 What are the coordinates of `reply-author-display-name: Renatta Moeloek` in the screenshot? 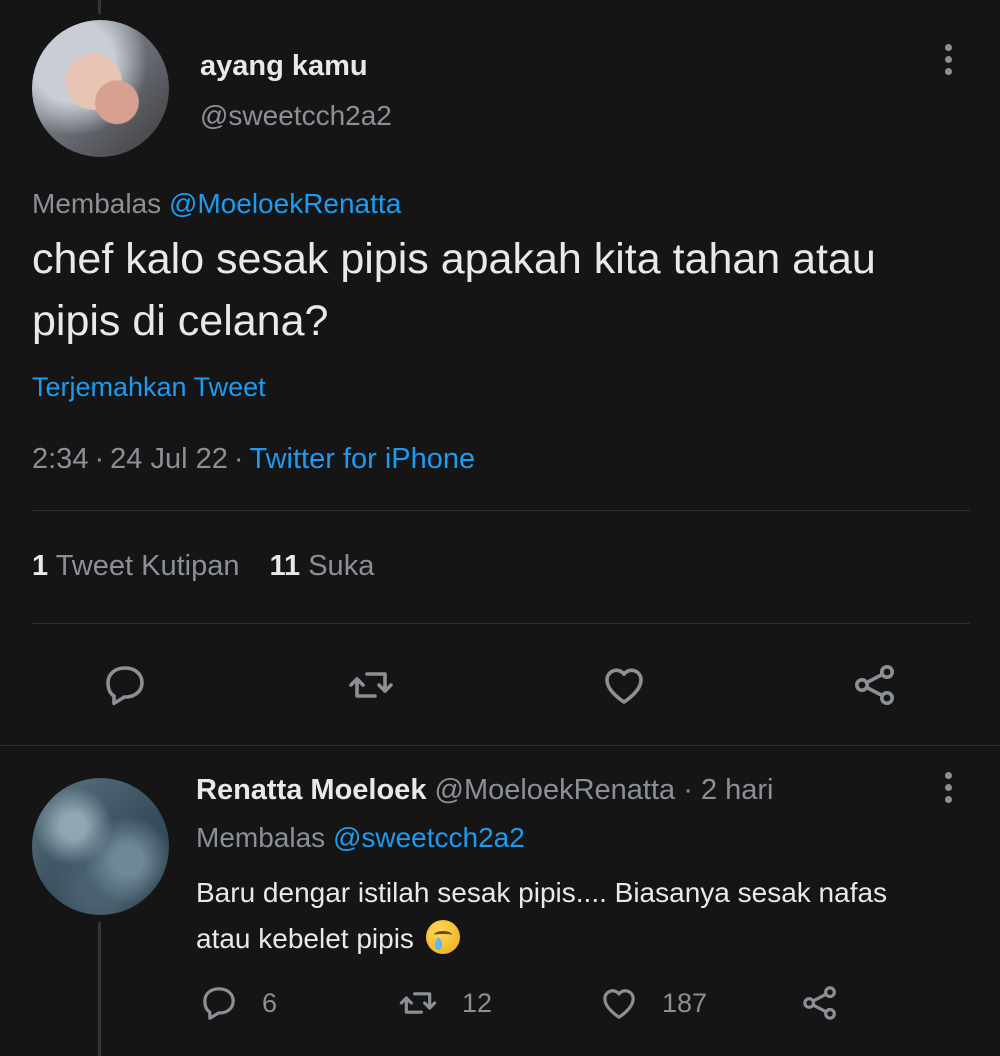 It's located at (311, 790).